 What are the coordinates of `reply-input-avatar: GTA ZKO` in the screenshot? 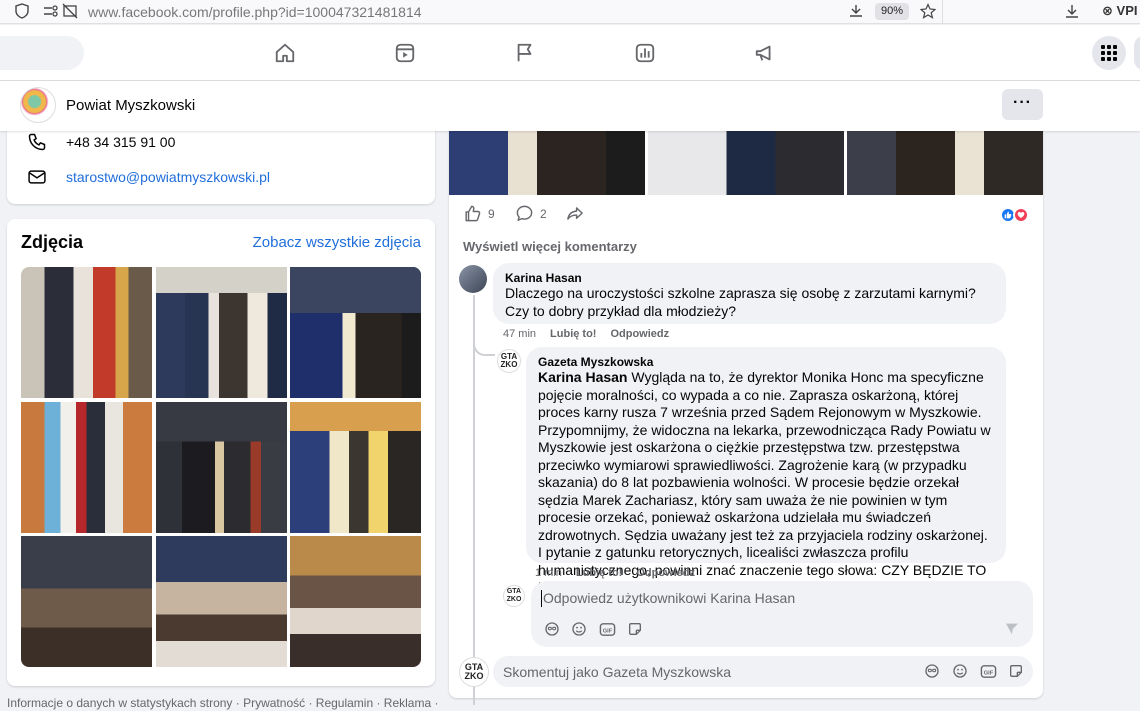 It's located at (514, 596).